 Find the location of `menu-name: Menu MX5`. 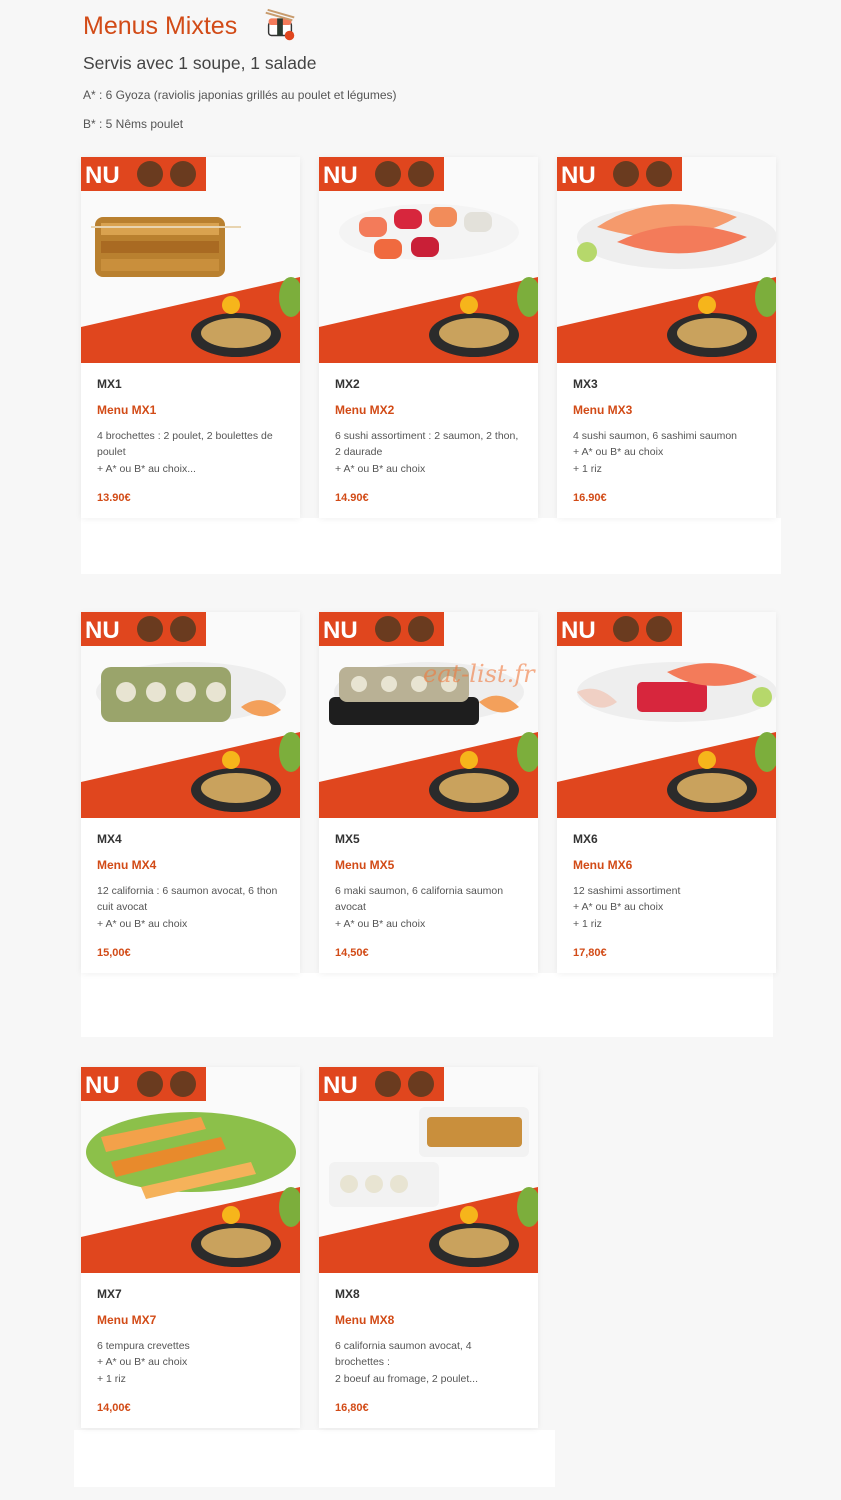

menu-name: Menu MX5 is located at coordinates (428, 865).